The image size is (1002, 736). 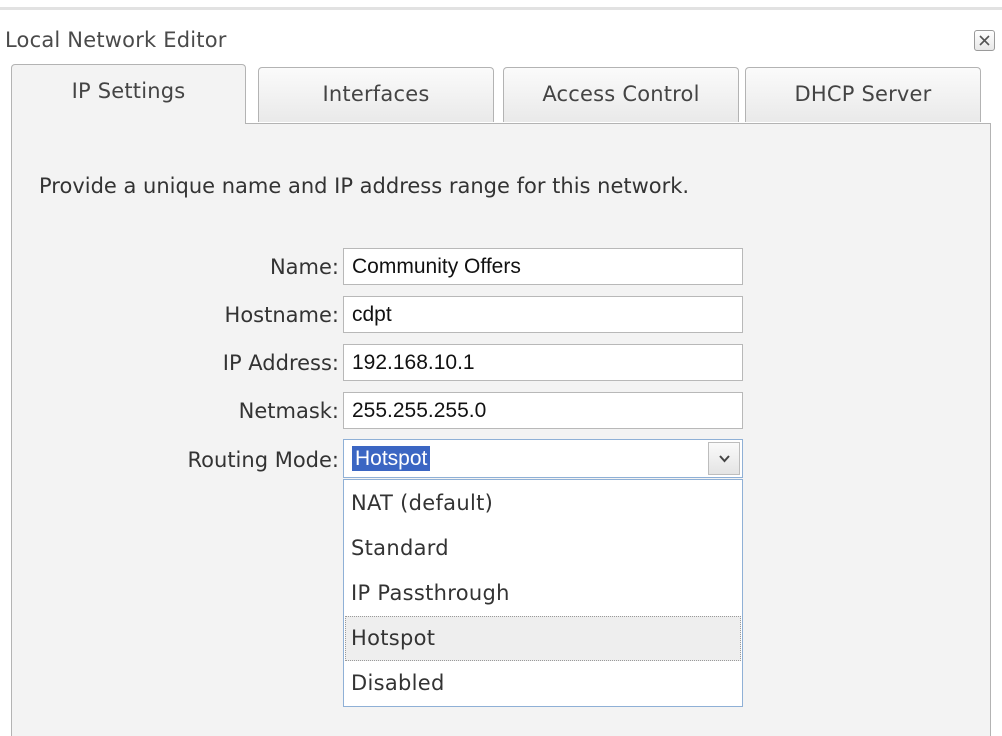 I want to click on option-standard: Standard, so click(x=543, y=548).